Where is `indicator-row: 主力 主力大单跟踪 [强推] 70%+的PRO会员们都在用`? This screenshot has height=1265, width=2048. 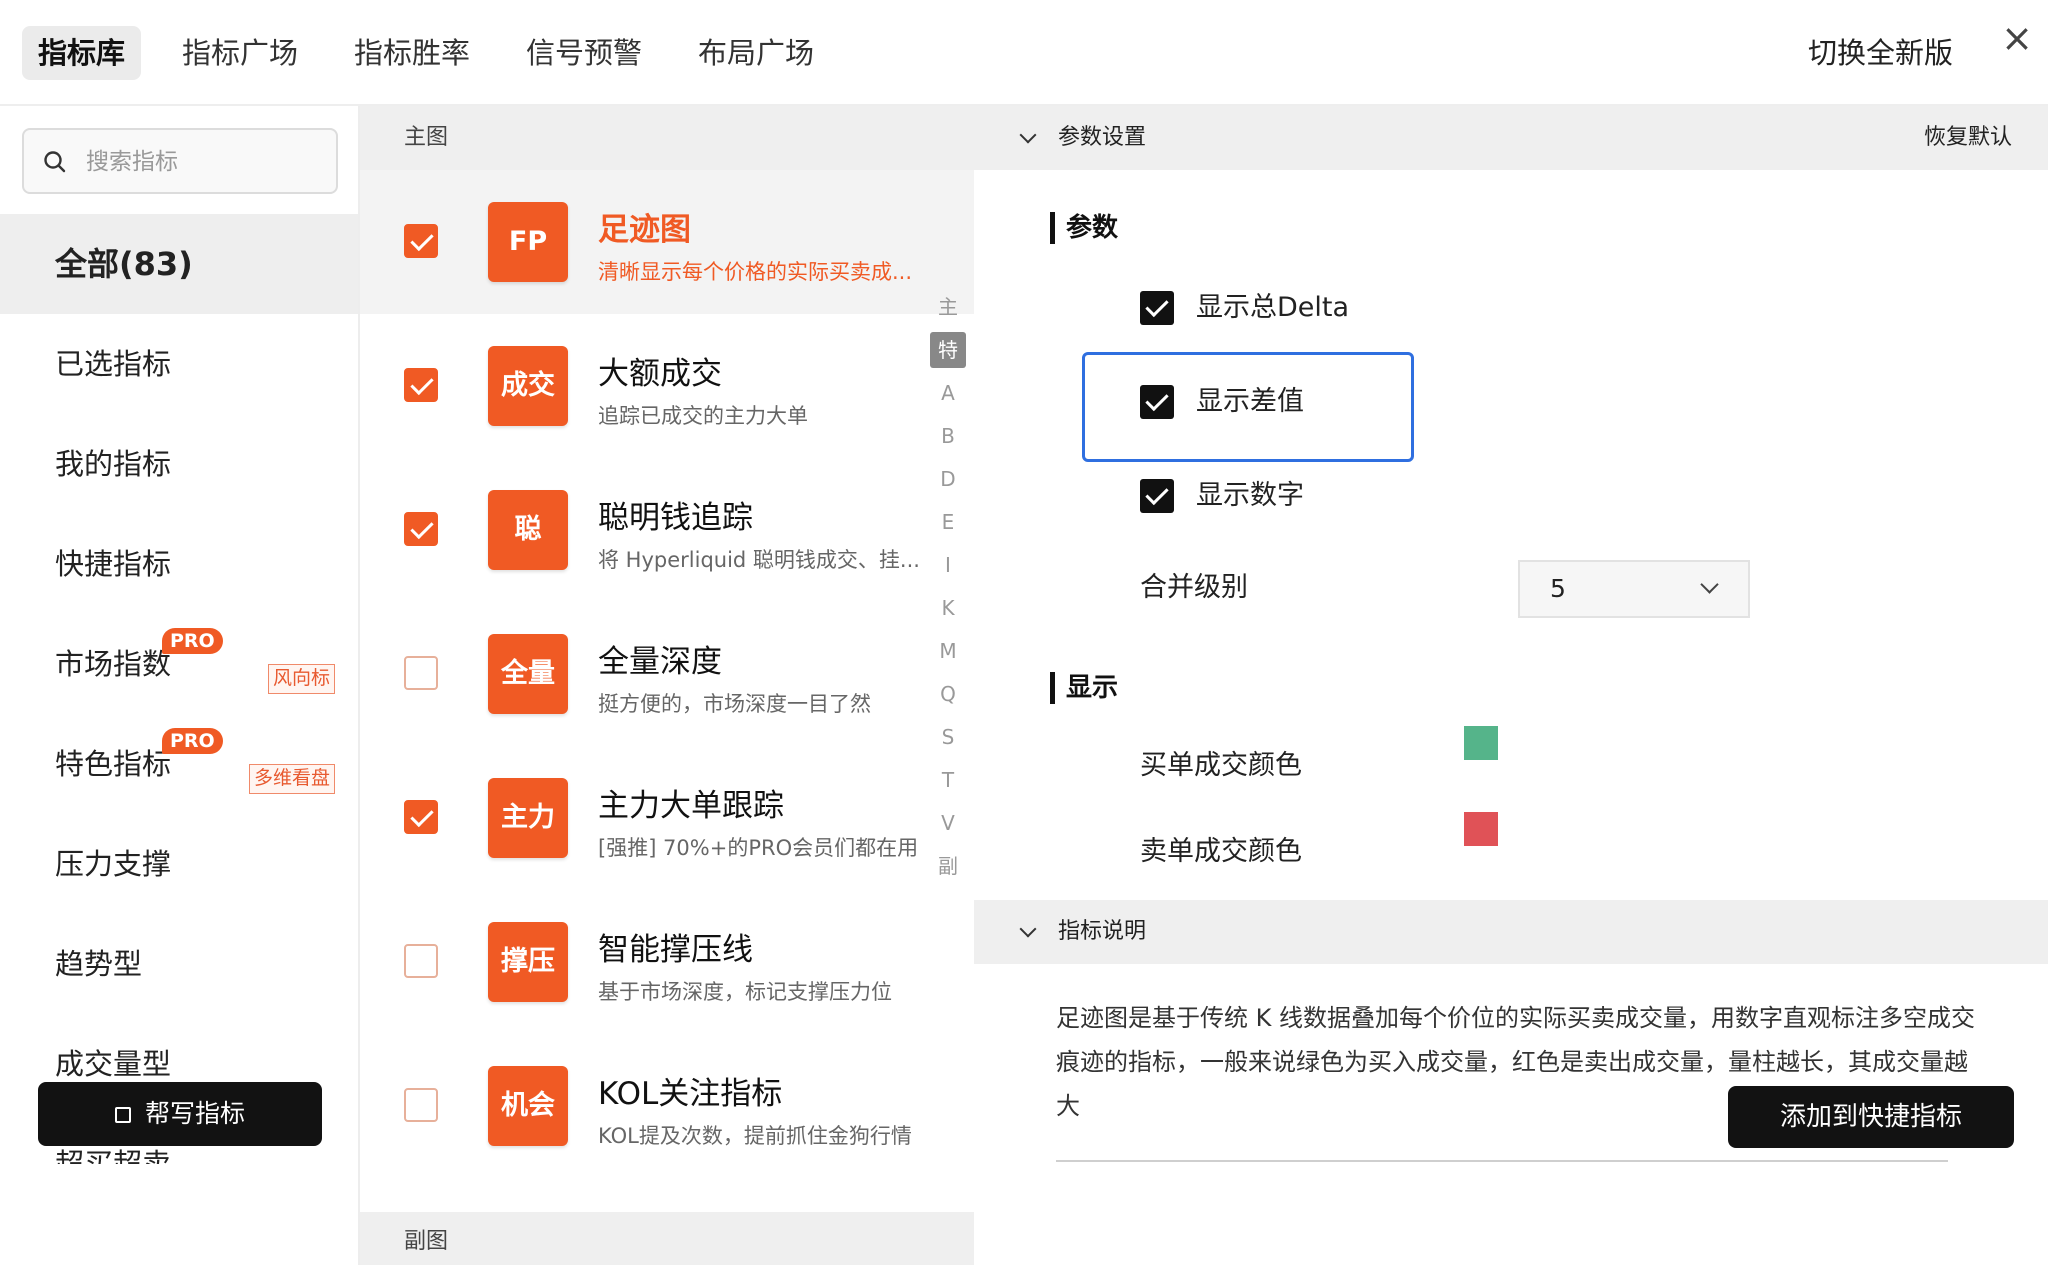 indicator-row: 主力 主力大单跟踪 [强推] 70%+的PRO会员们都在用 is located at coordinates (667, 818).